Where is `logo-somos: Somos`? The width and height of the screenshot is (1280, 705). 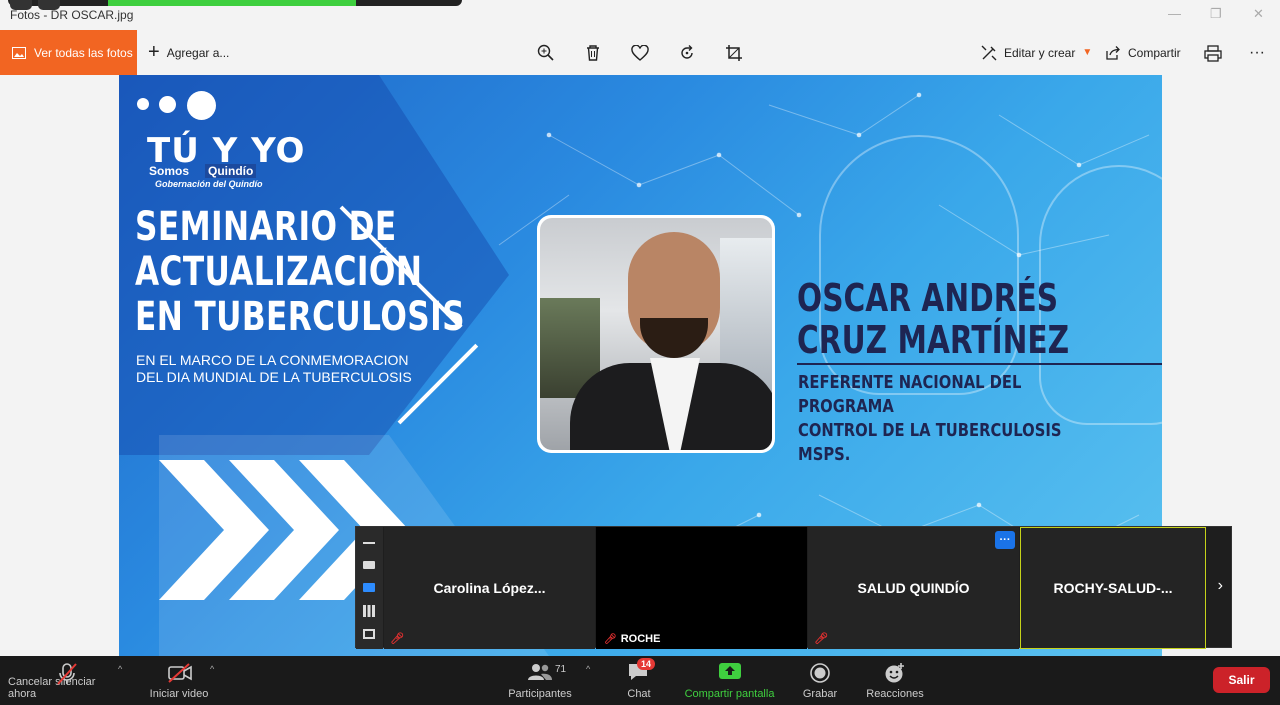 logo-somos: Somos is located at coordinates (169, 171).